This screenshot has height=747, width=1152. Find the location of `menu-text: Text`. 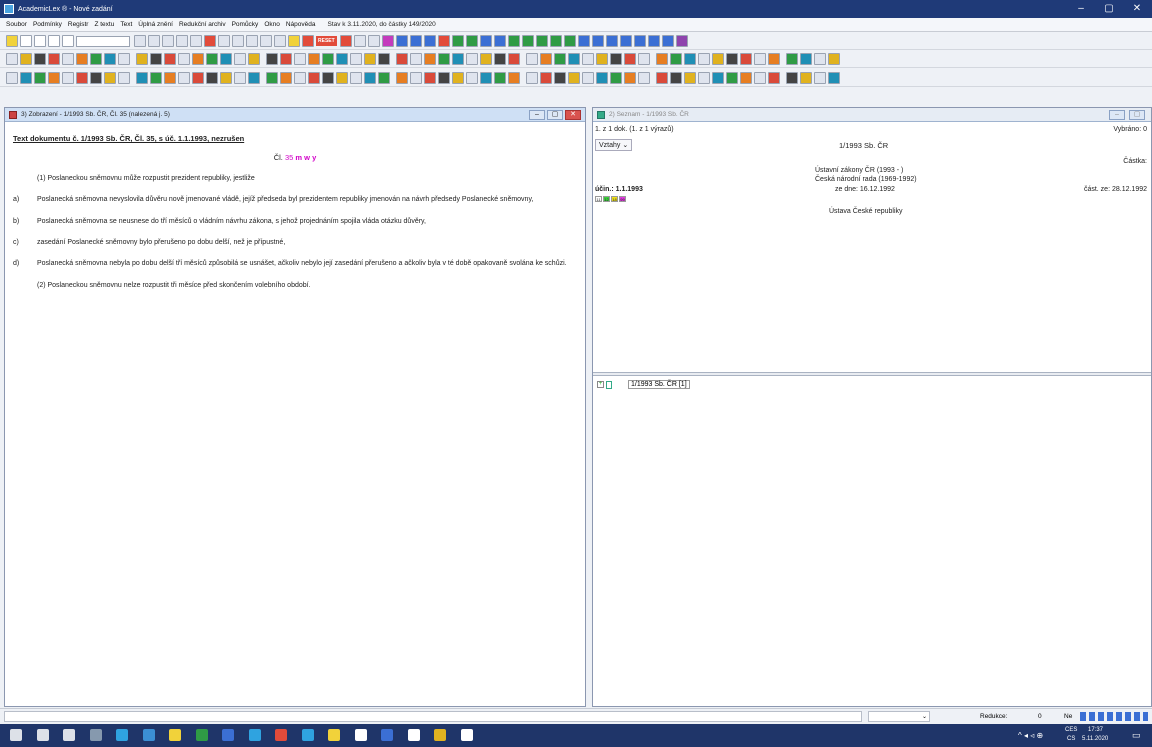

menu-text: Text is located at coordinates (126, 24).